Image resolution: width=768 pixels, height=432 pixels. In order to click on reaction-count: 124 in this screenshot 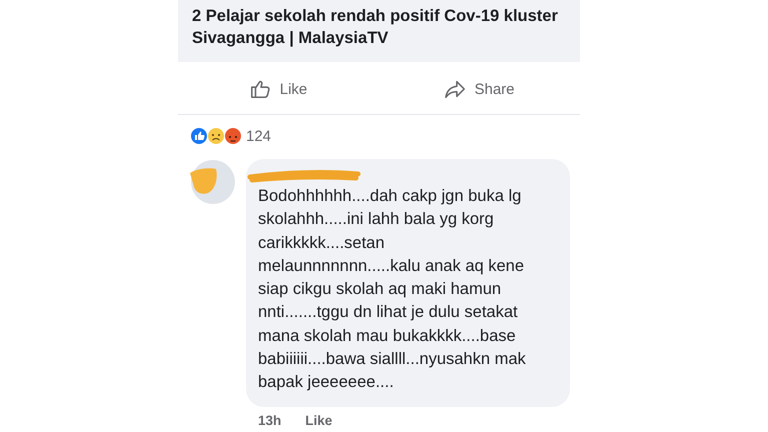, I will do `click(259, 136)`.